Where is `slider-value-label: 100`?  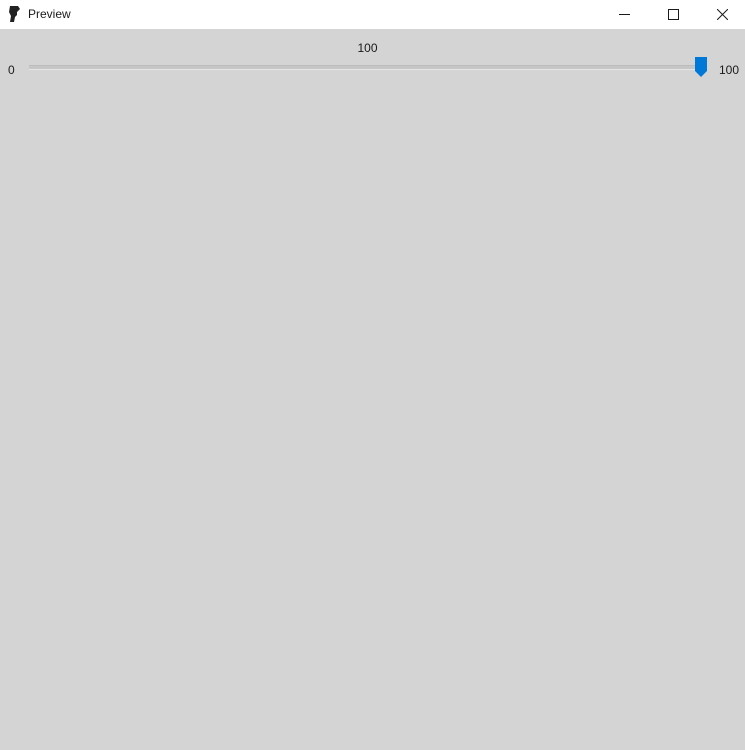
slider-value-label: 100 is located at coordinates (367, 48).